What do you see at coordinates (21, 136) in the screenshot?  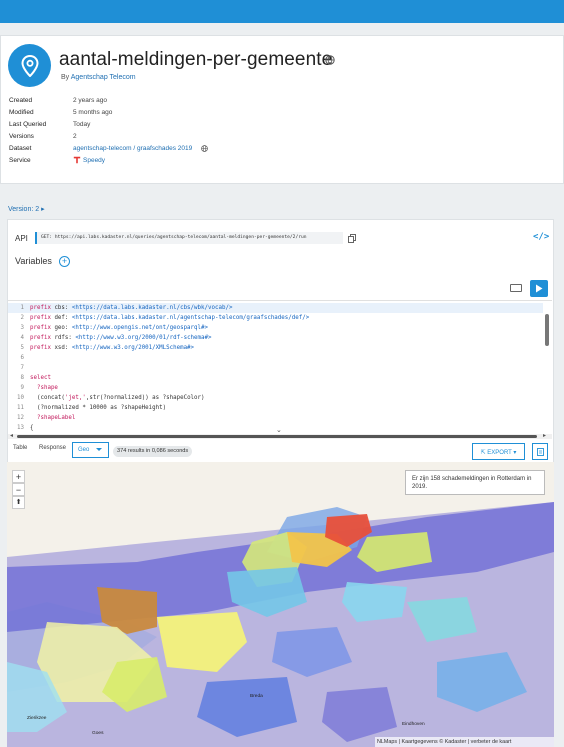 I see `versions-label: Versions` at bounding box center [21, 136].